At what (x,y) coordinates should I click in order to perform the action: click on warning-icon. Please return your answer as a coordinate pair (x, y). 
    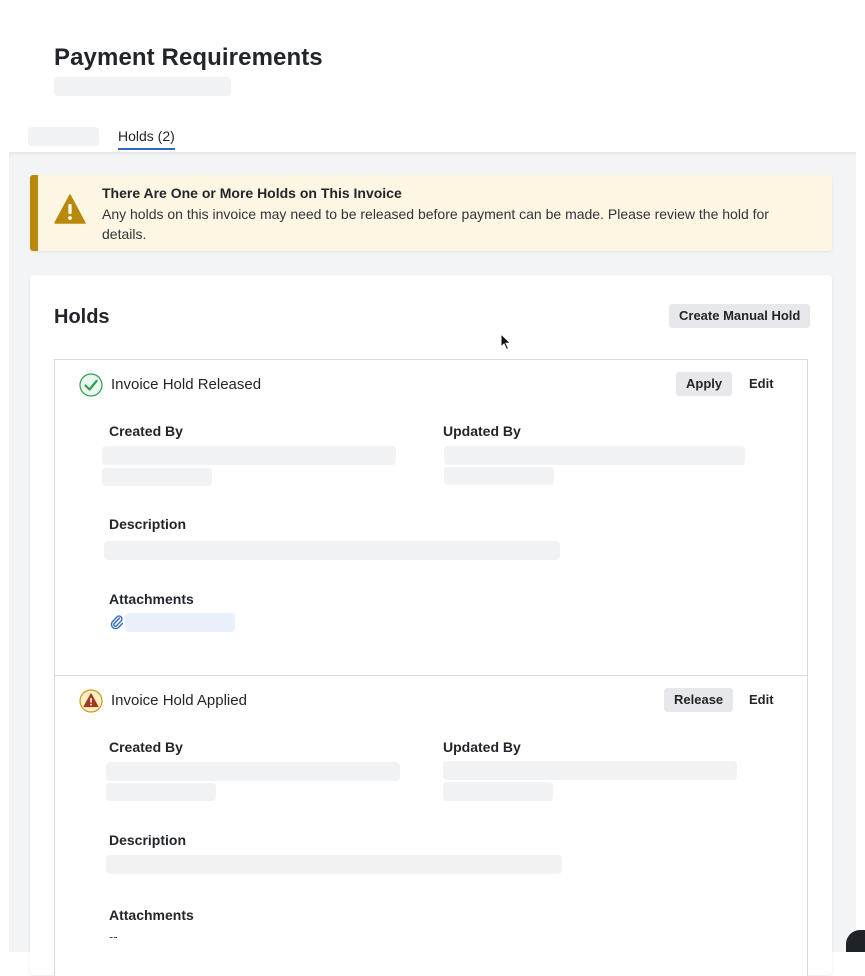
    Looking at the image, I should click on (70, 209).